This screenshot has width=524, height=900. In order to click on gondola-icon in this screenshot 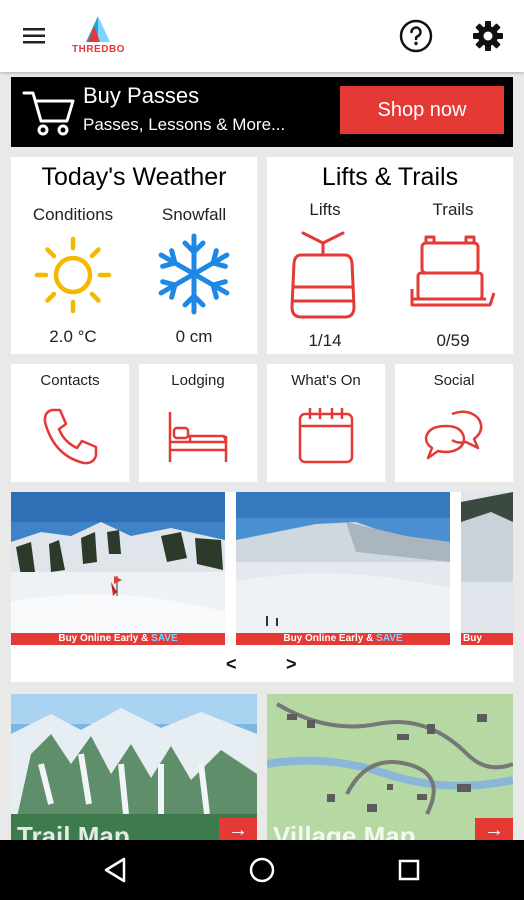, I will do `click(323, 275)`.